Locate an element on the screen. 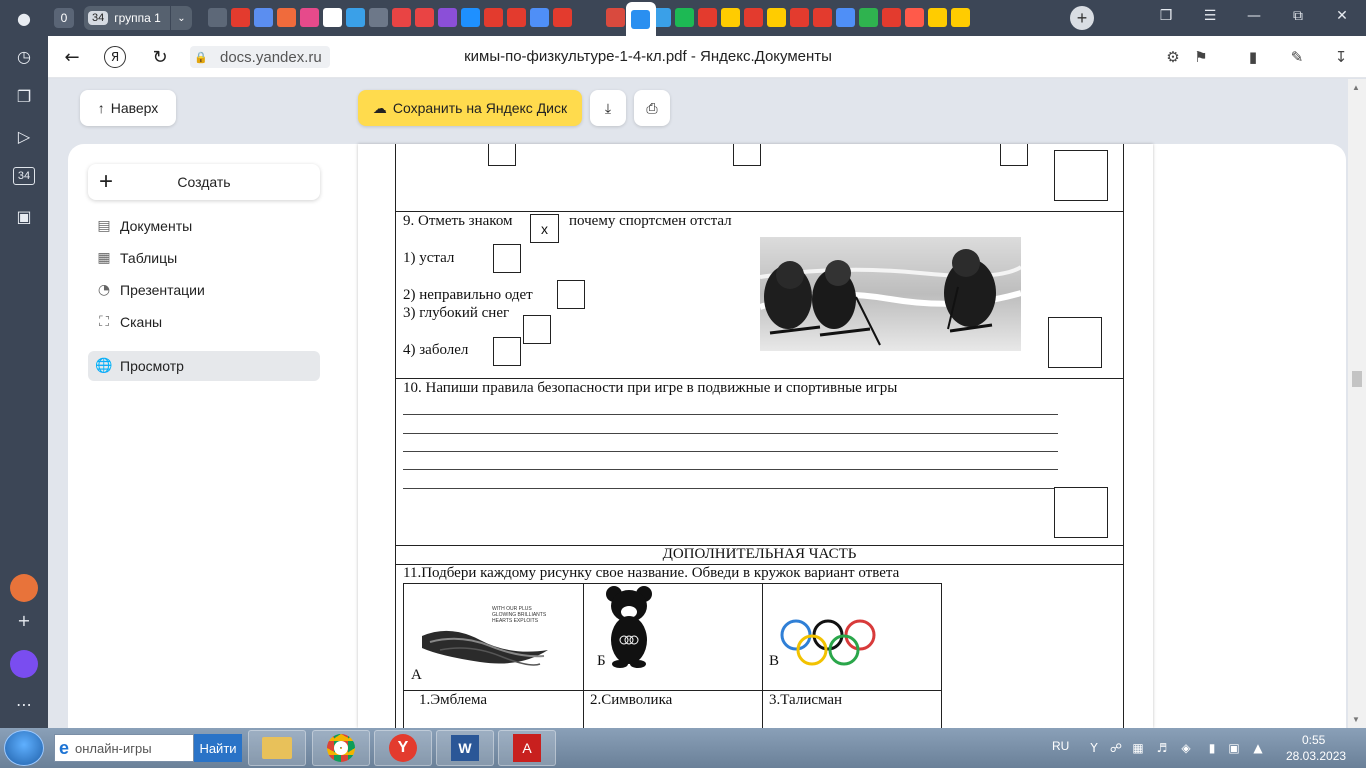 The image size is (1366, 768). sidebar-item-presentations: ◔ Презентации is located at coordinates (204, 290).